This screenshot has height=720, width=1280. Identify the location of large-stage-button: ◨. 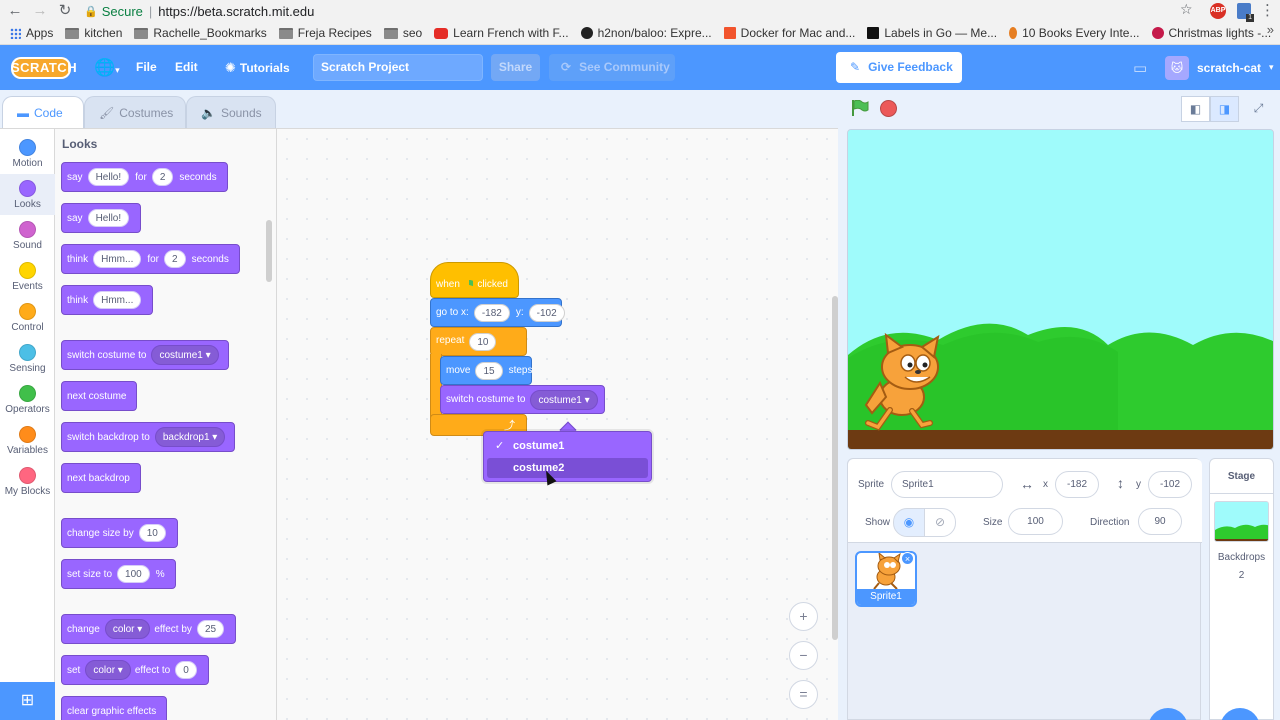
(1224, 109).